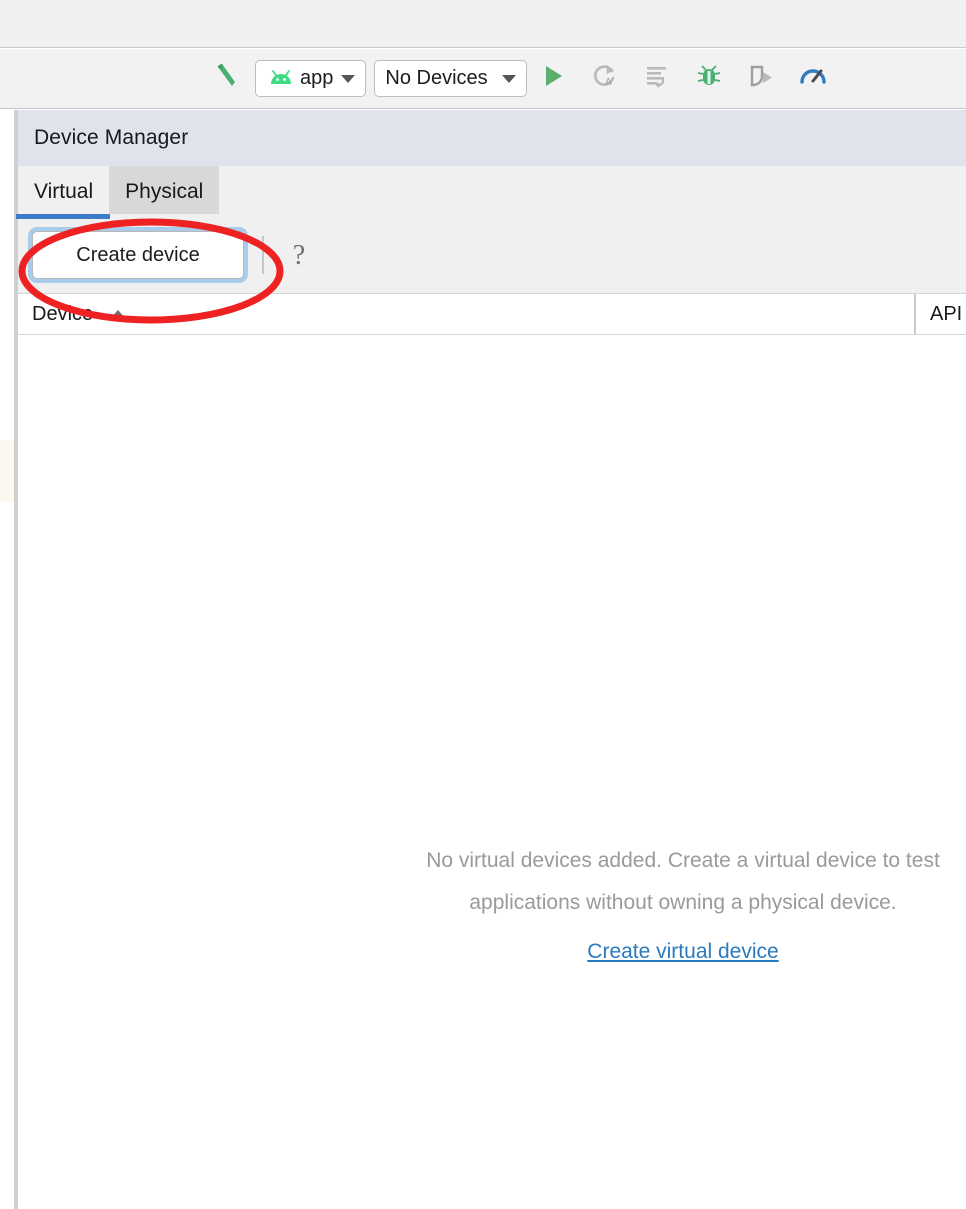 This screenshot has height=1209, width=966. I want to click on tab-bar: Virtual Physical, so click(492, 192).